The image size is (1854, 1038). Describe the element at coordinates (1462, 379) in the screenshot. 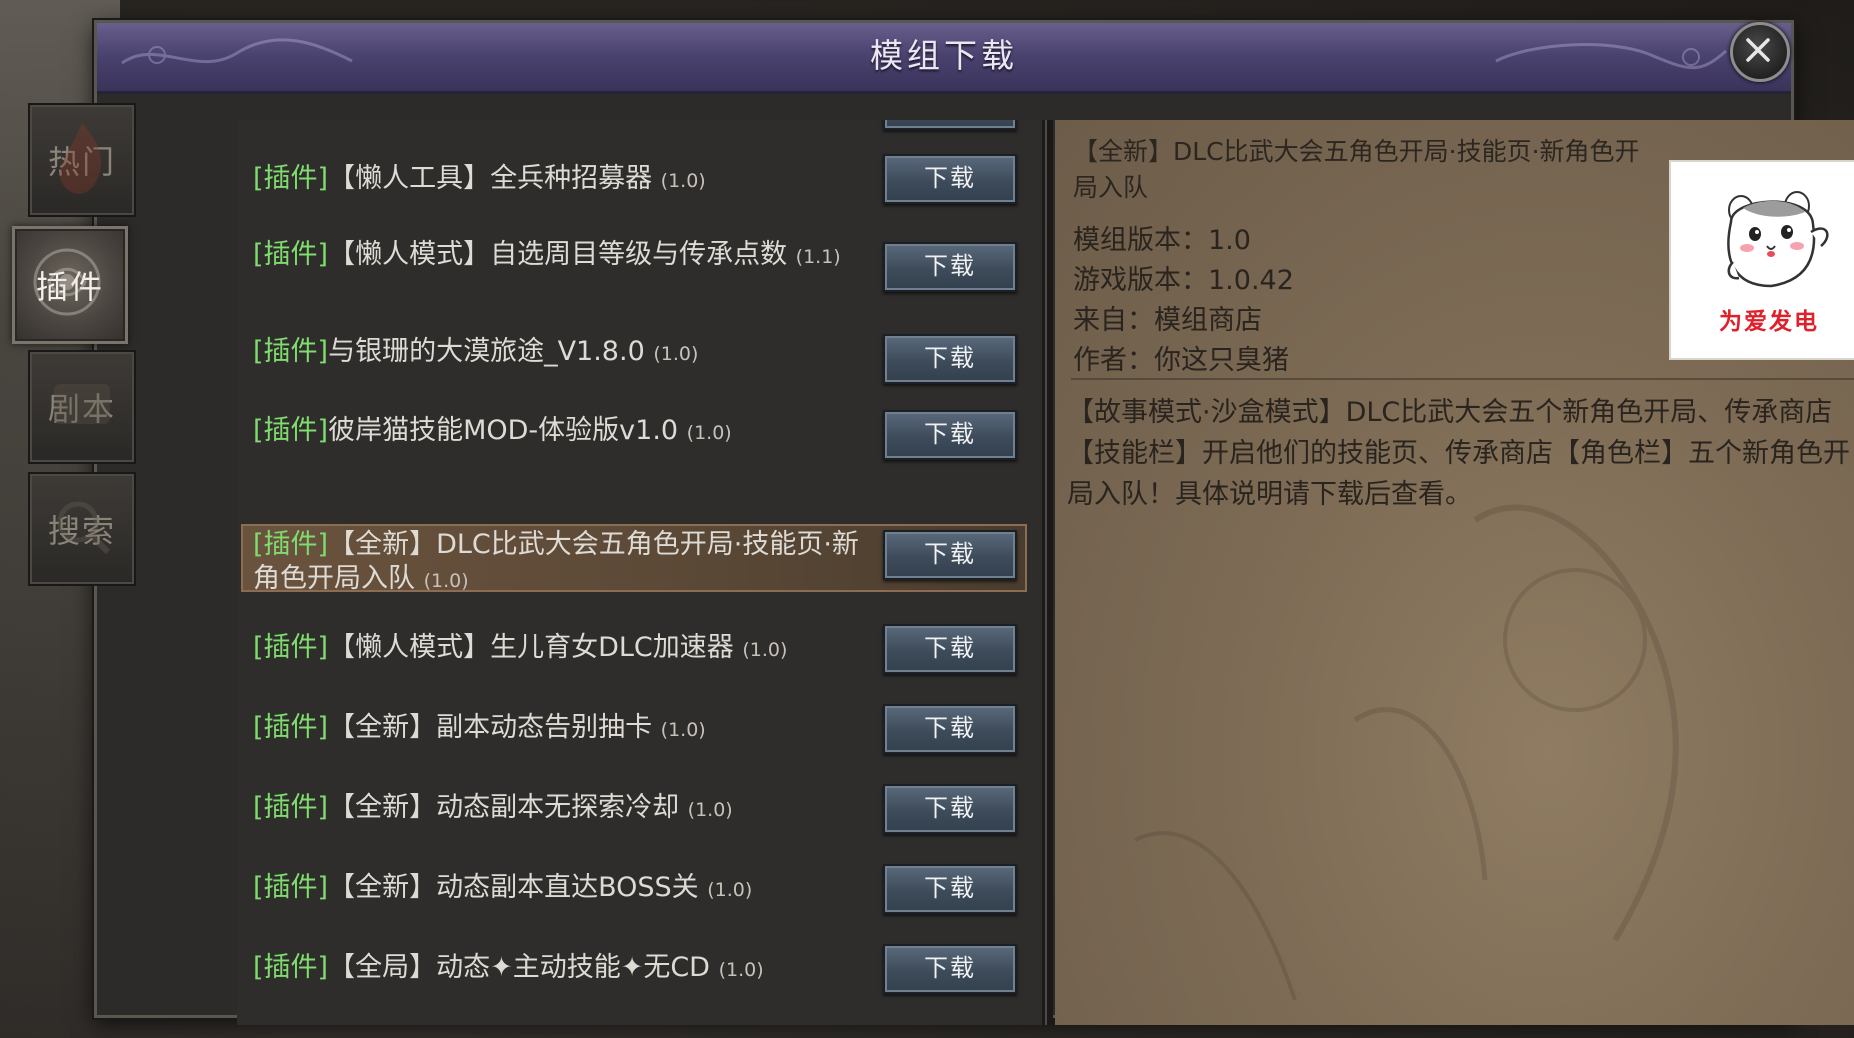

I see `detail-divider` at that location.